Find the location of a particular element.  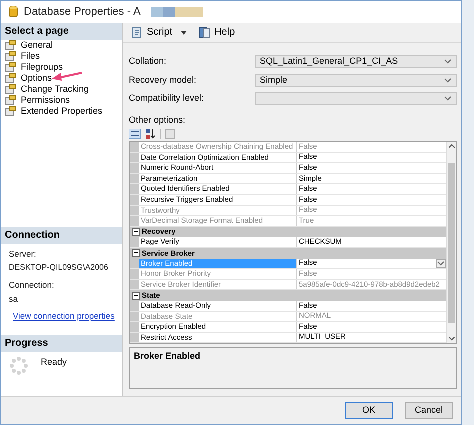

sidebar-item: Filegroups is located at coordinates (61, 67).